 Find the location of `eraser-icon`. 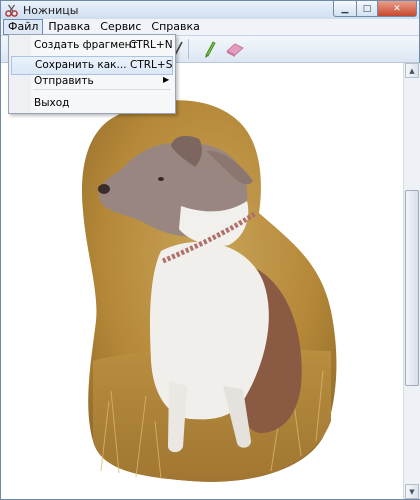

eraser-icon is located at coordinates (235, 49).